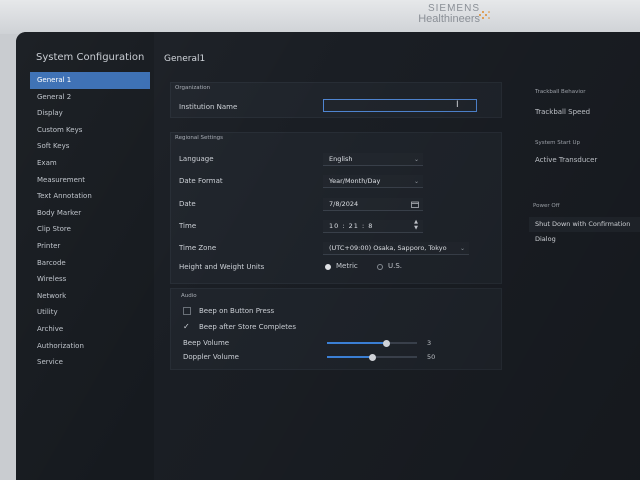  What do you see at coordinates (90, 329) in the screenshot?
I see `sidebar-item-archive: Archive` at bounding box center [90, 329].